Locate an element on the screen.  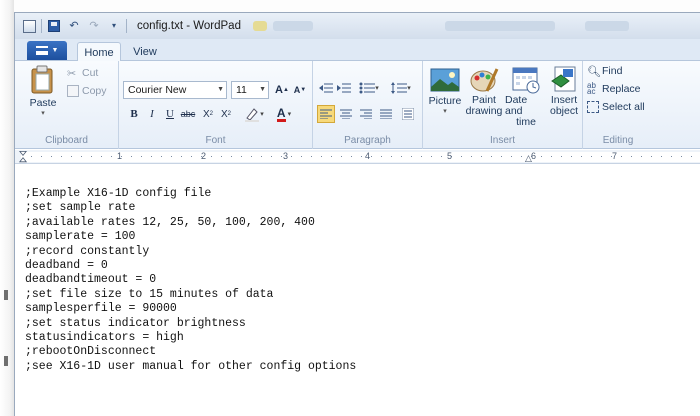
line-spacing-icon: ▾ is located at coordinates (401, 88).